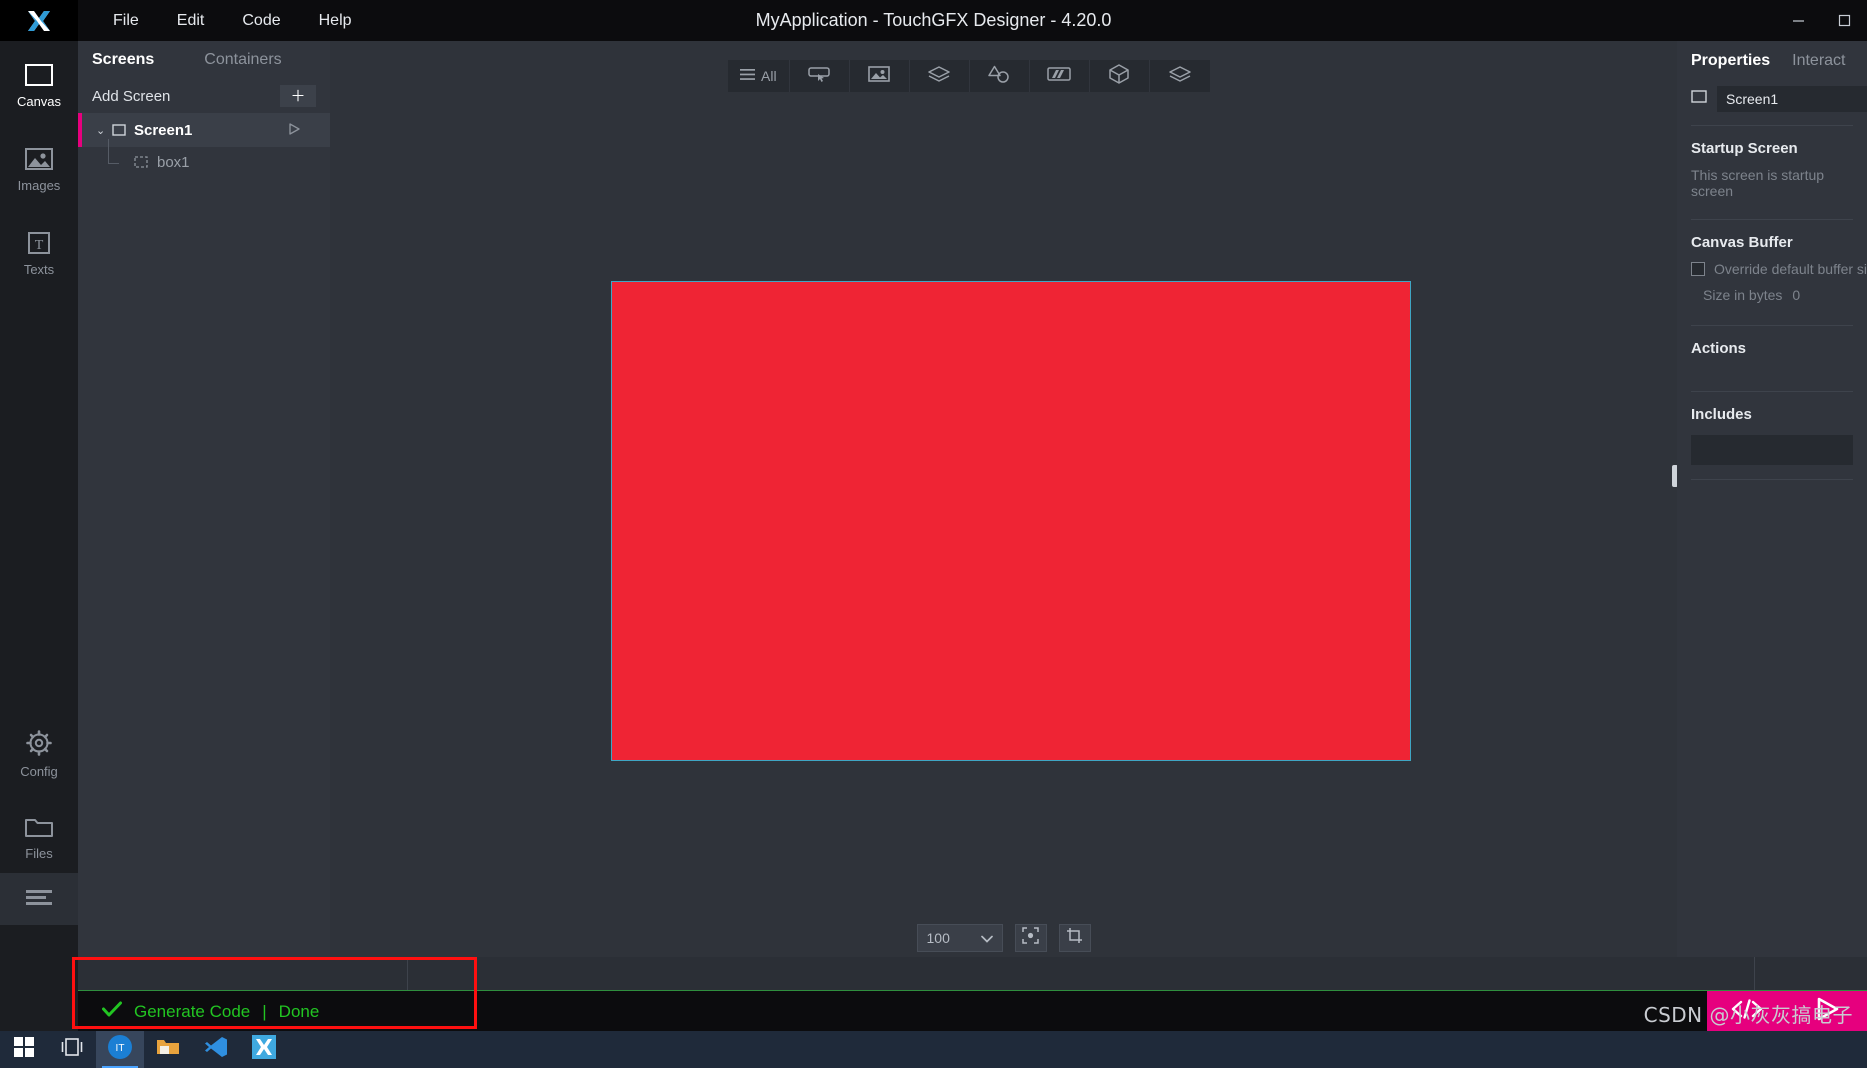 Image resolution: width=1867 pixels, height=1068 pixels. Describe the element at coordinates (1772, 479) in the screenshot. I see `divider` at that location.